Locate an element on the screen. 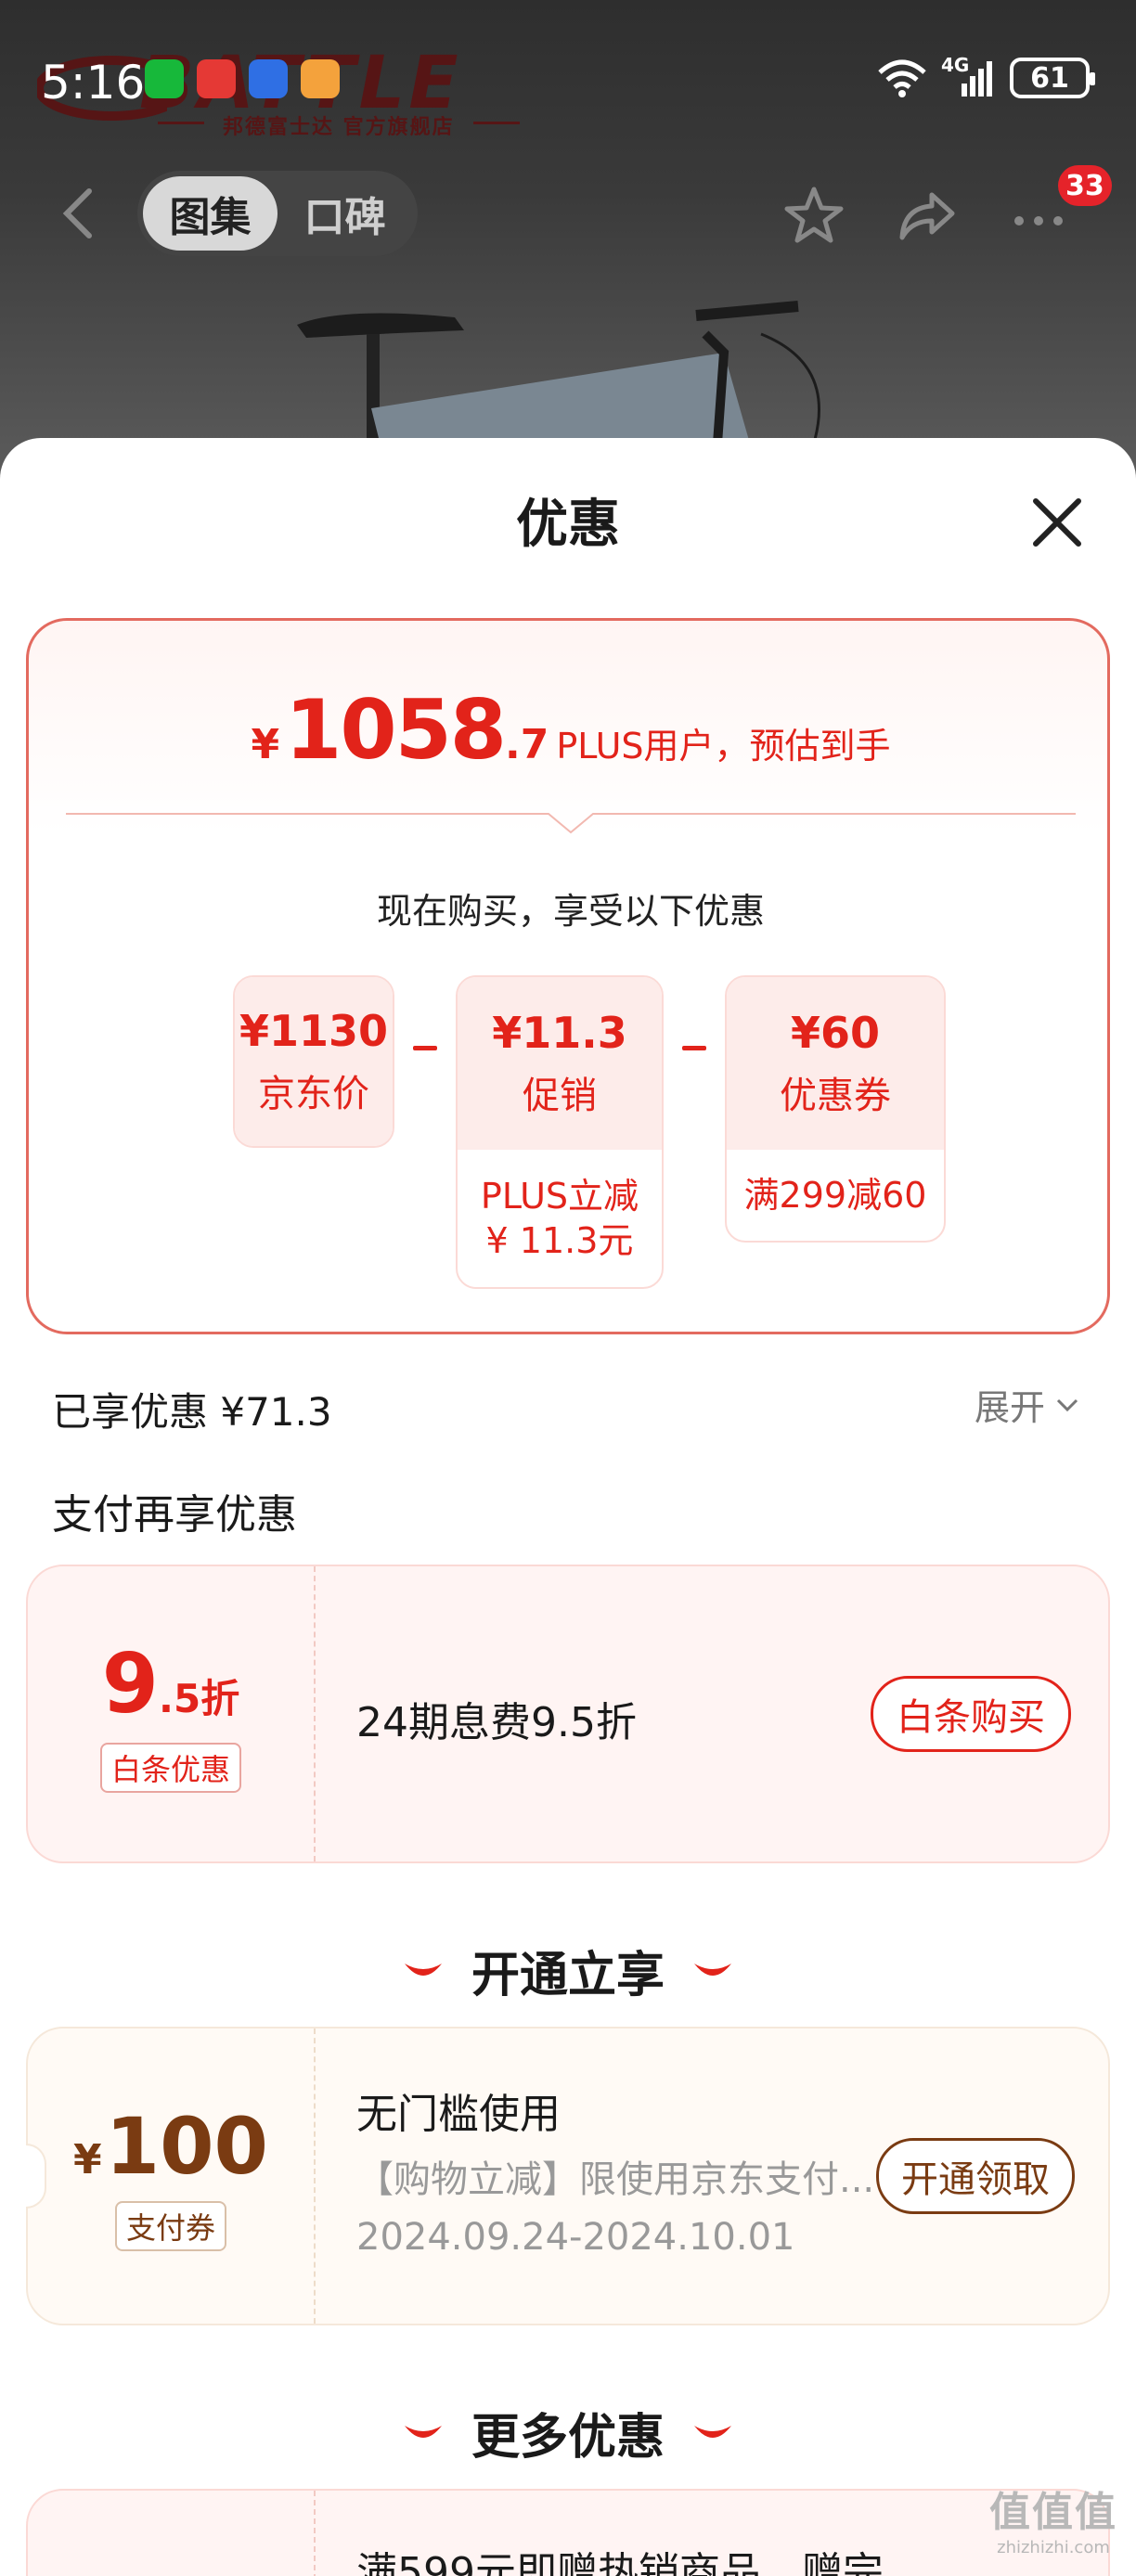 The height and width of the screenshot is (2576, 1136). pay-more-heading: 支付再享优惠 is located at coordinates (174, 1515).